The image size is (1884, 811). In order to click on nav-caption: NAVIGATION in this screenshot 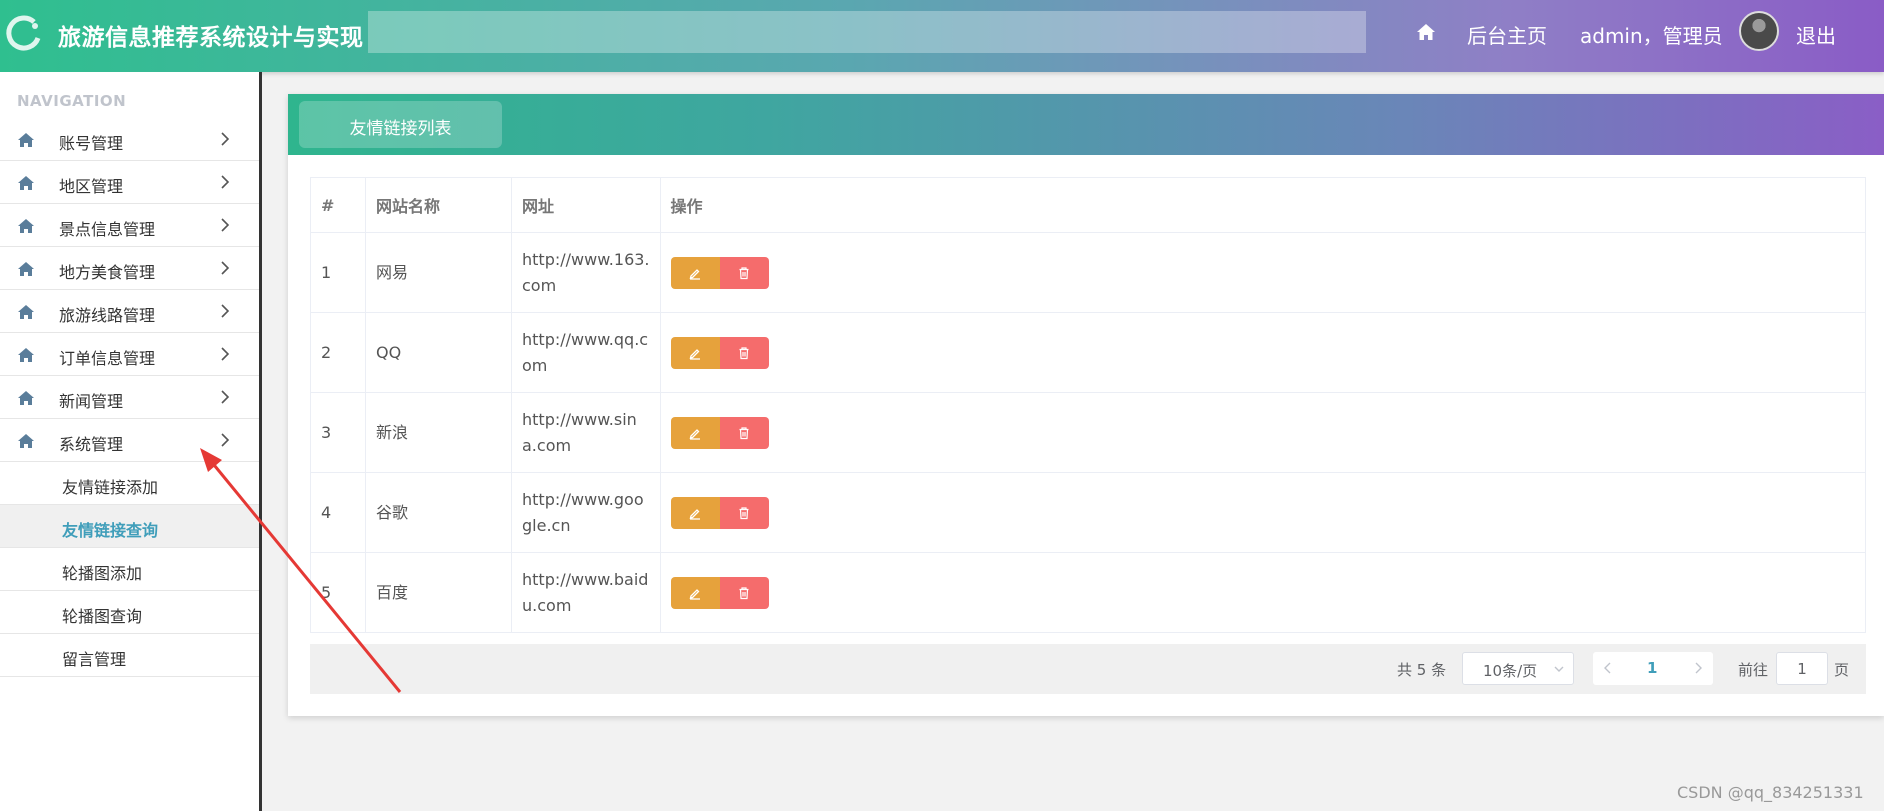, I will do `click(72, 101)`.